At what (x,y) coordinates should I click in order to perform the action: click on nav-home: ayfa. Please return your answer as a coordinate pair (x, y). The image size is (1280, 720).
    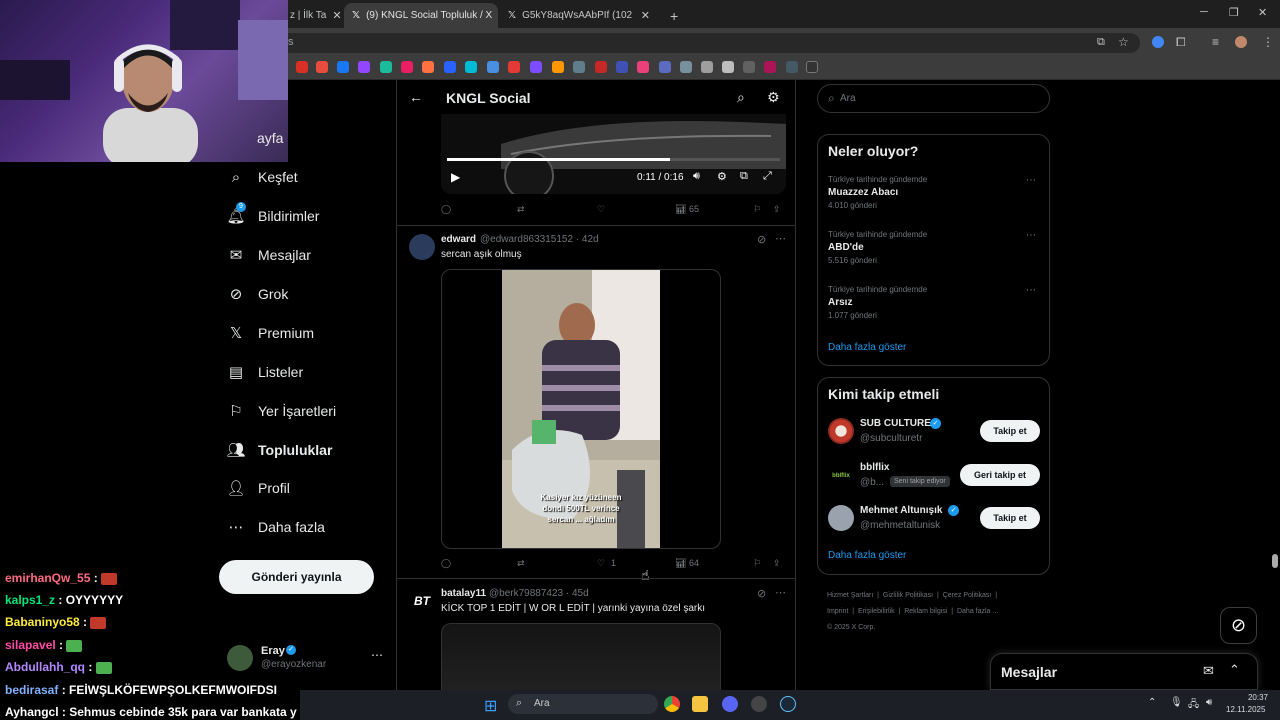
    Looking at the image, I should click on (270, 138).